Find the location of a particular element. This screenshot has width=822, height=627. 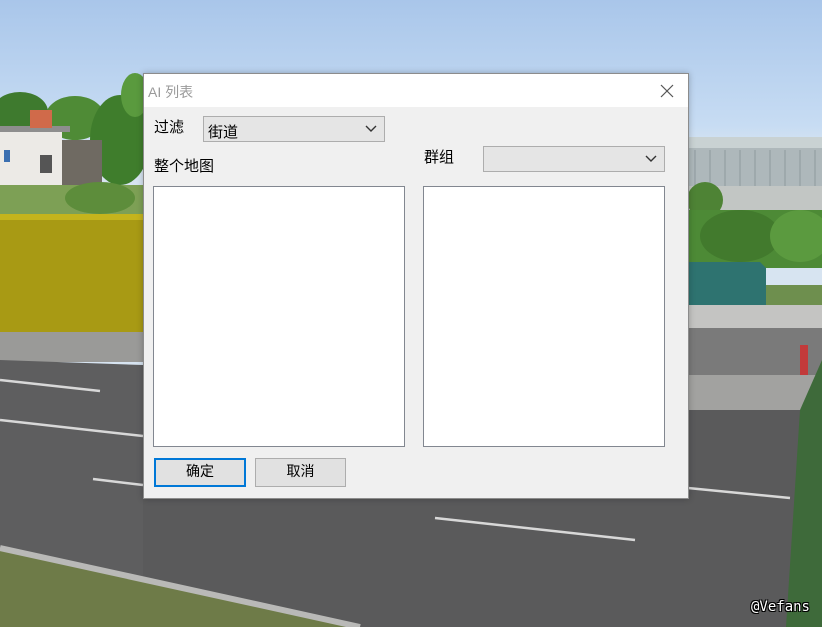

group-label: 群组 is located at coordinates (439, 157).